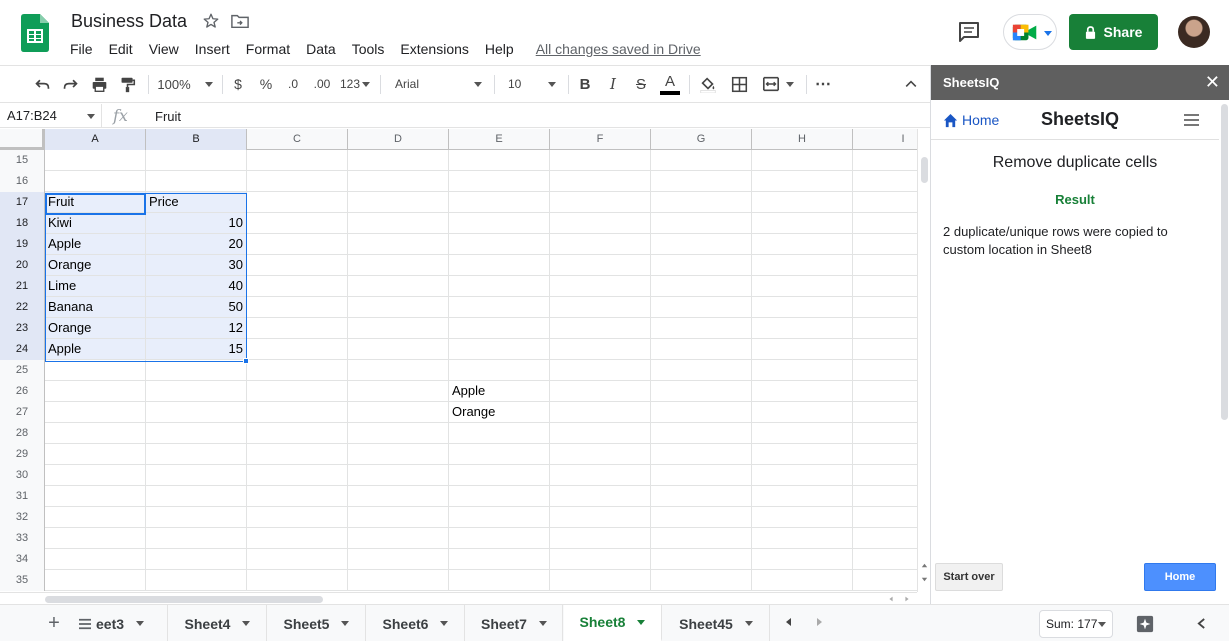 The width and height of the screenshot is (1229, 641). What do you see at coordinates (355, 84) in the screenshot?
I see `more-formats-button: 123` at bounding box center [355, 84].